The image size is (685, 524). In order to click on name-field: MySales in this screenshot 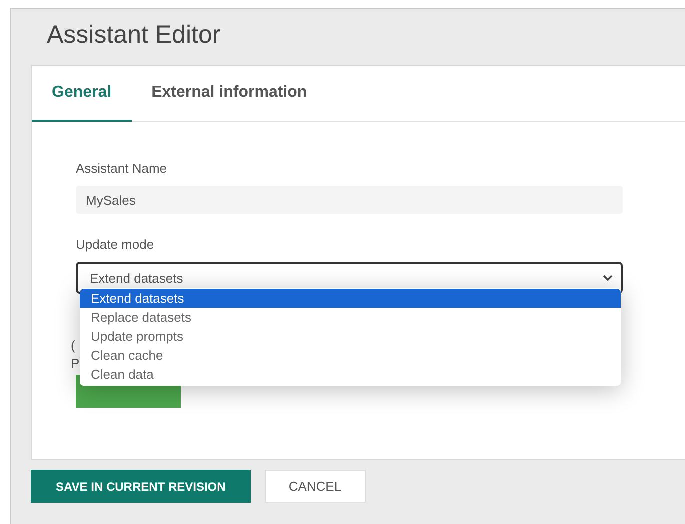, I will do `click(349, 200)`.